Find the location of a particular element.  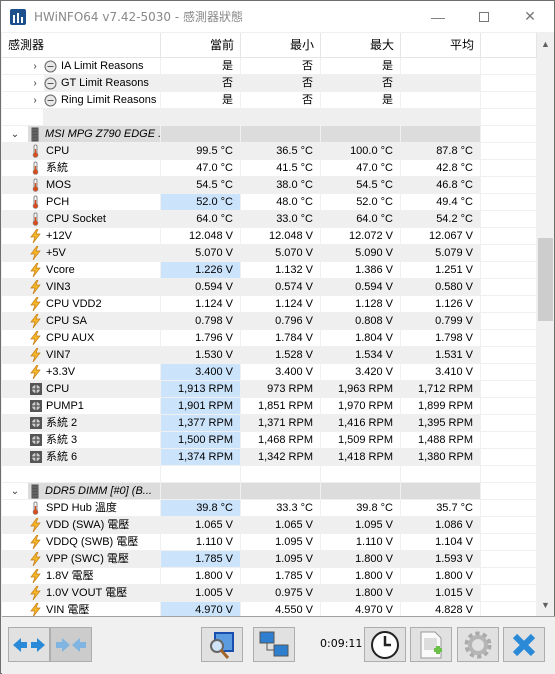

sensor-row: VIN3 0.594 V 0.574 V 0.594 V 0.580 V is located at coordinates (269, 287).